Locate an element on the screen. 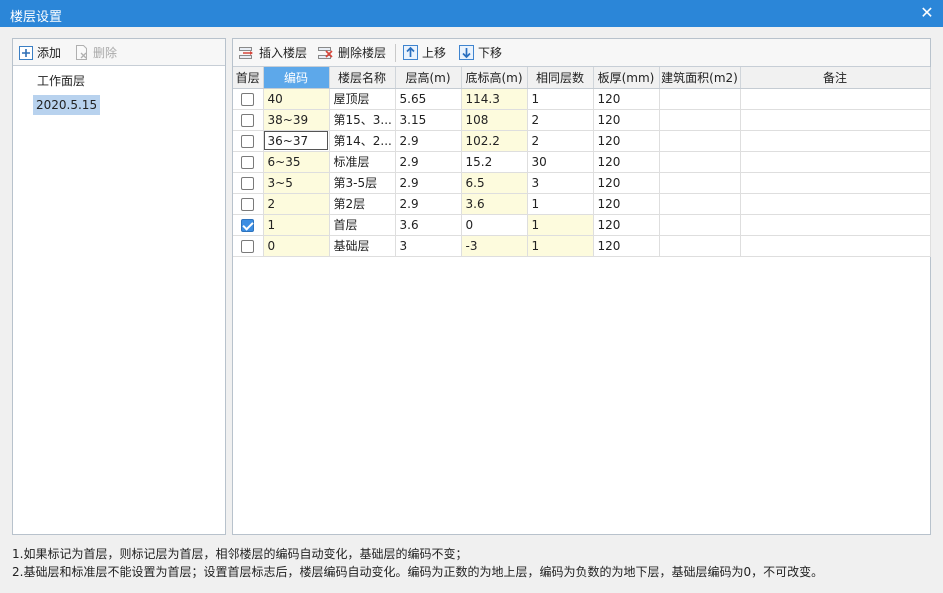 The height and width of the screenshot is (593, 943). table-row: 36~37 第14、2... 2.9 102.2 2 120 is located at coordinates (582, 141).